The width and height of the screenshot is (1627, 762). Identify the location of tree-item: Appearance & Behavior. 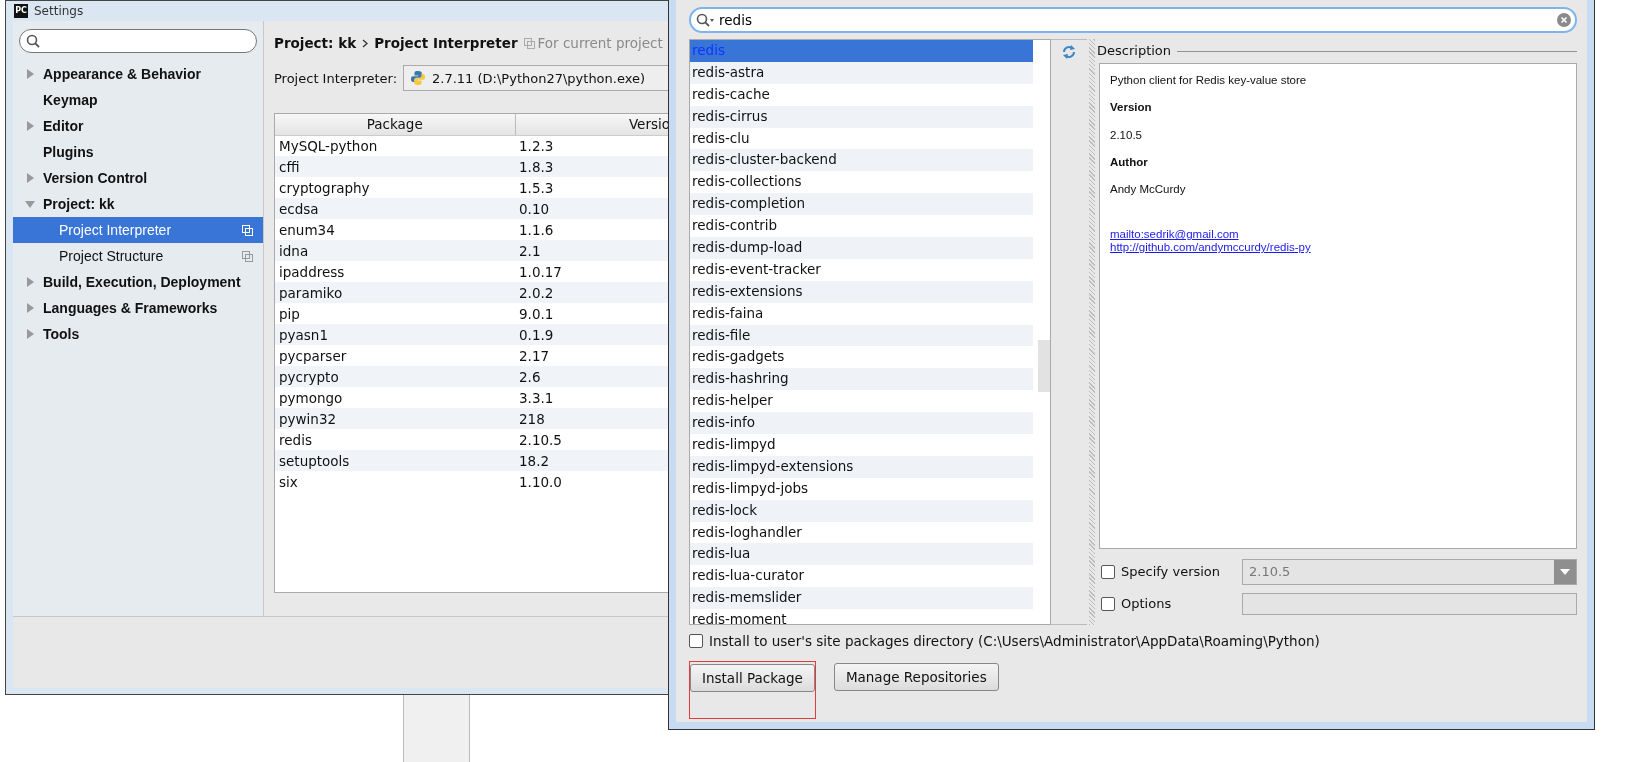
(138, 74).